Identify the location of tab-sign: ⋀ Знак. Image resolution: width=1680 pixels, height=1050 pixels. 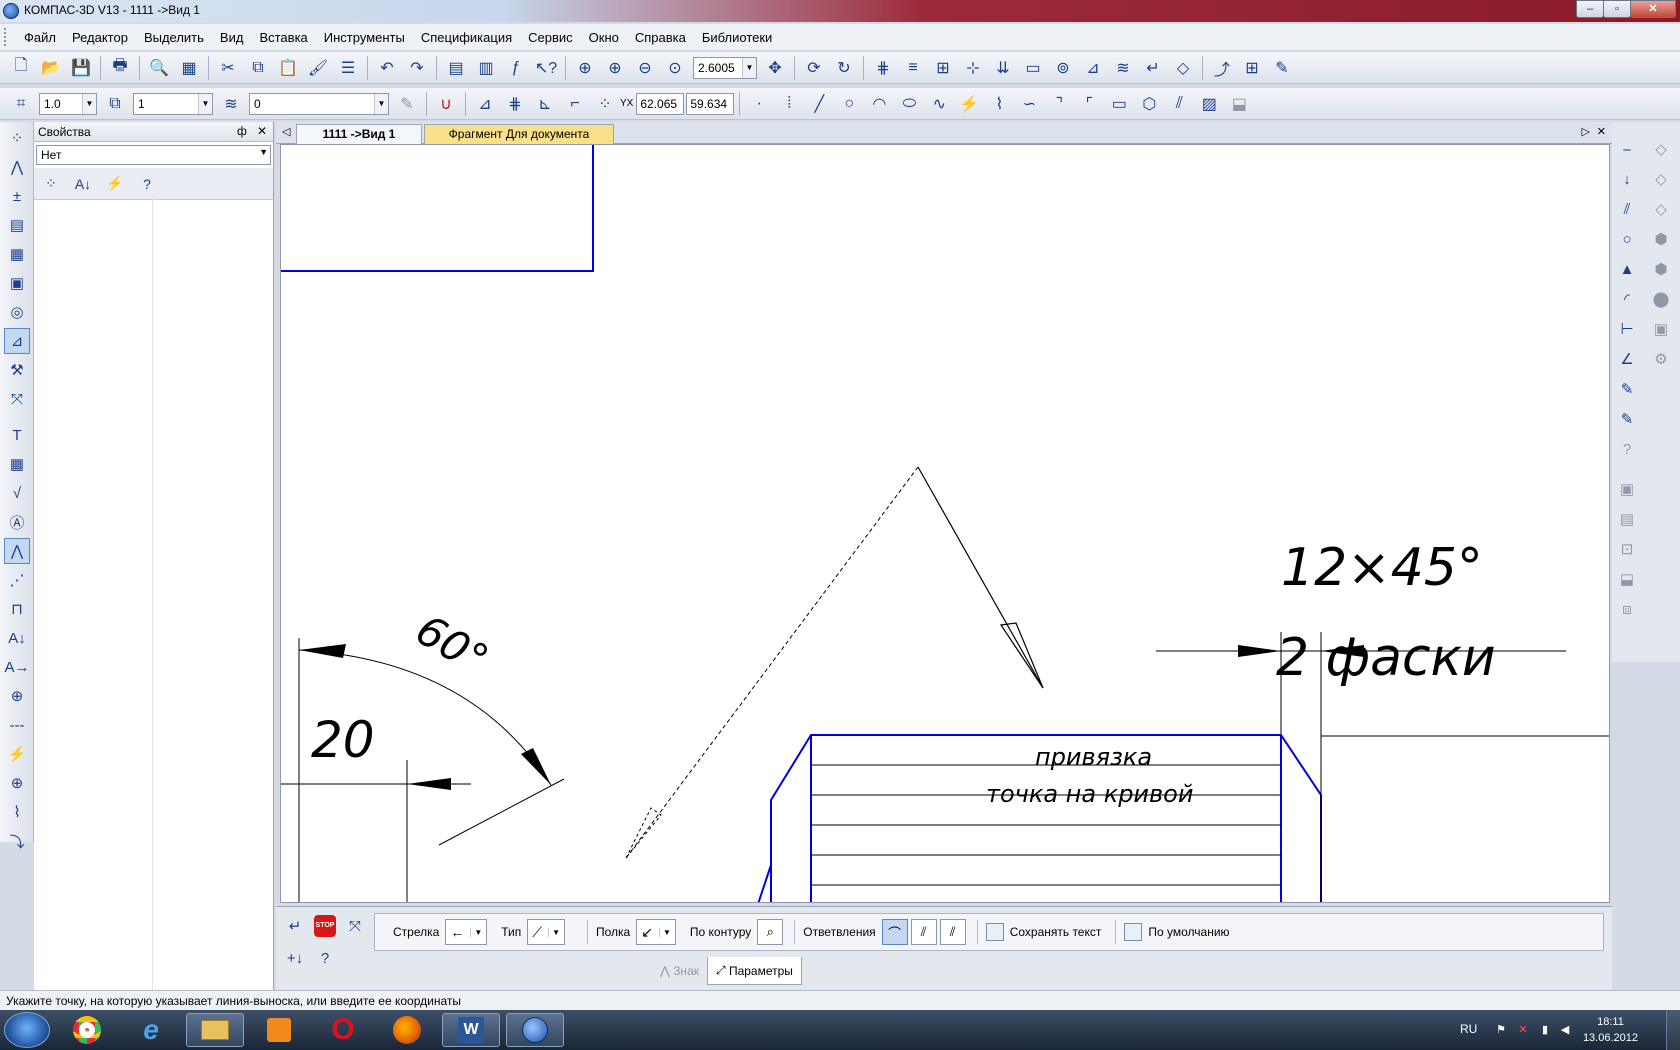
(679, 971).